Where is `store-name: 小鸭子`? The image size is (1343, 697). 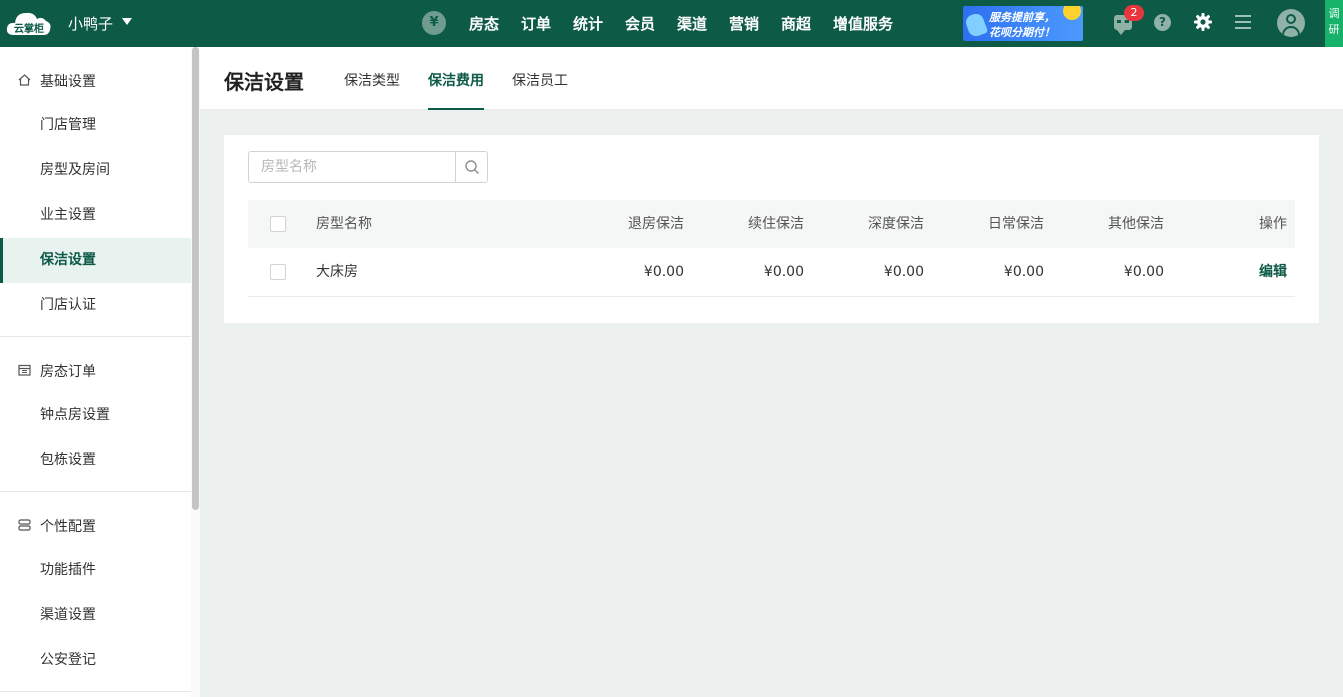
store-name: 小鸭子 is located at coordinates (90, 23).